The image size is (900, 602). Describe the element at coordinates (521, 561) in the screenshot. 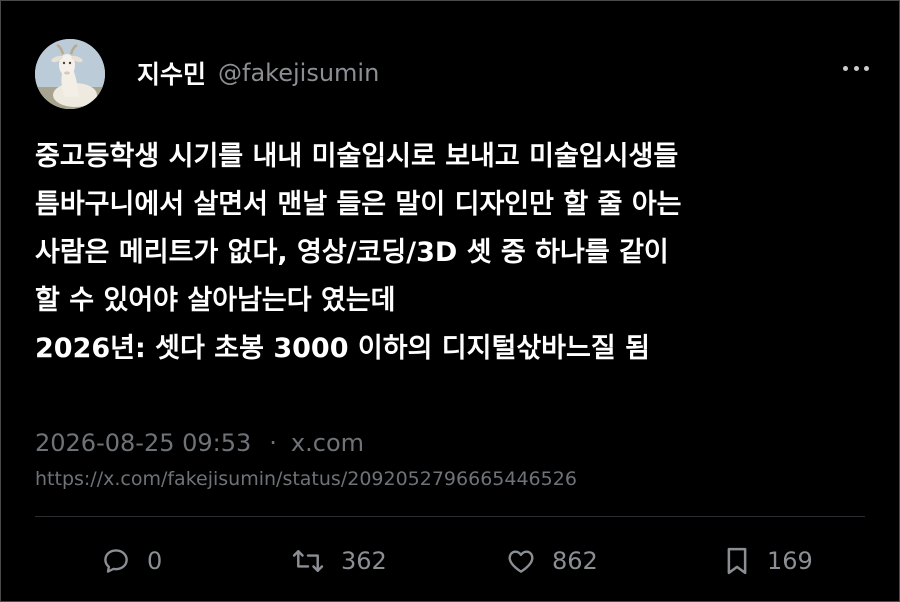

I see `heart-icon` at that location.